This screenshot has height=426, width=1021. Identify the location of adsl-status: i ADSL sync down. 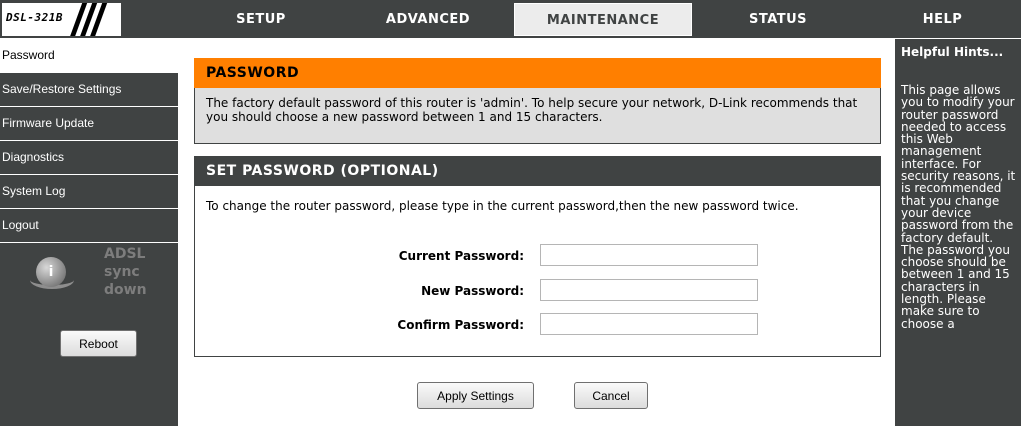
(93, 281).